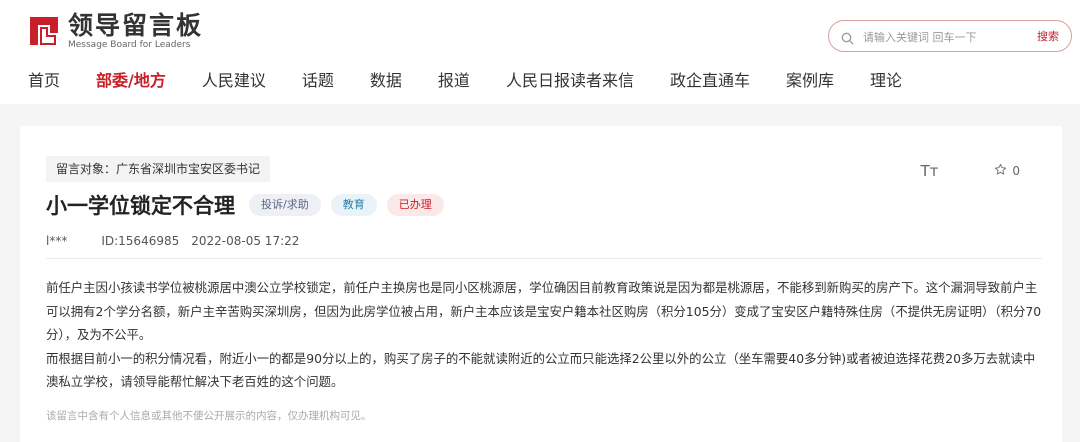 The image size is (1080, 442). I want to click on message-tools: Tт 0, so click(970, 171).